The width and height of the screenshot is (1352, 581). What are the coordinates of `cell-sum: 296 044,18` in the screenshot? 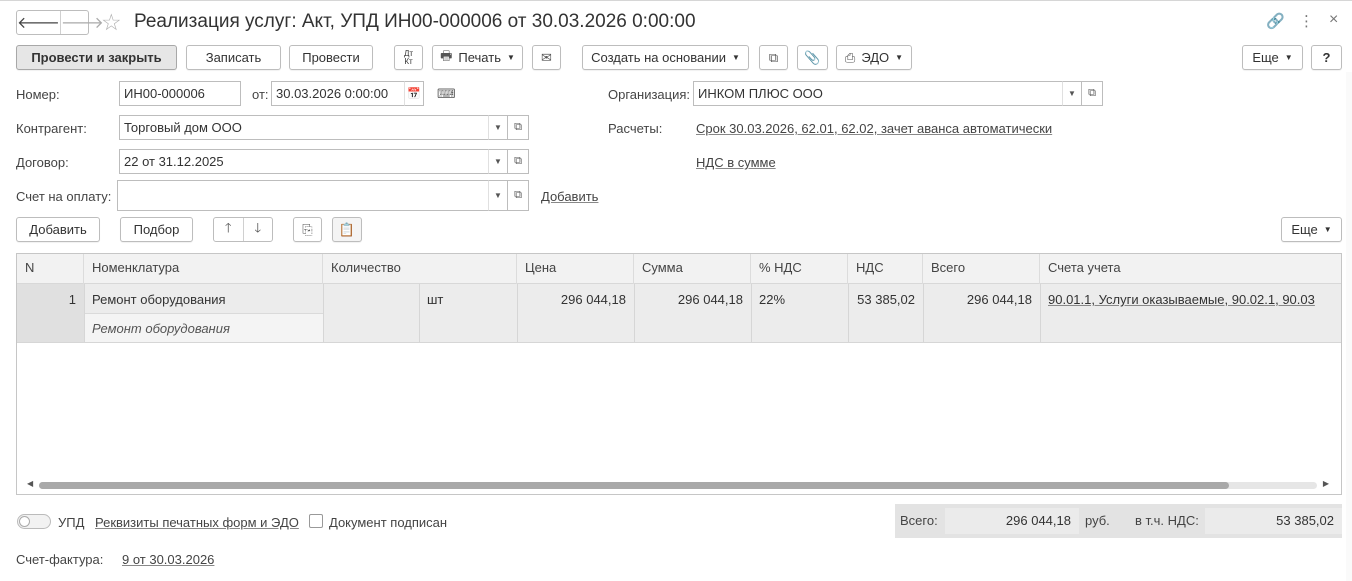 It's located at (688, 299).